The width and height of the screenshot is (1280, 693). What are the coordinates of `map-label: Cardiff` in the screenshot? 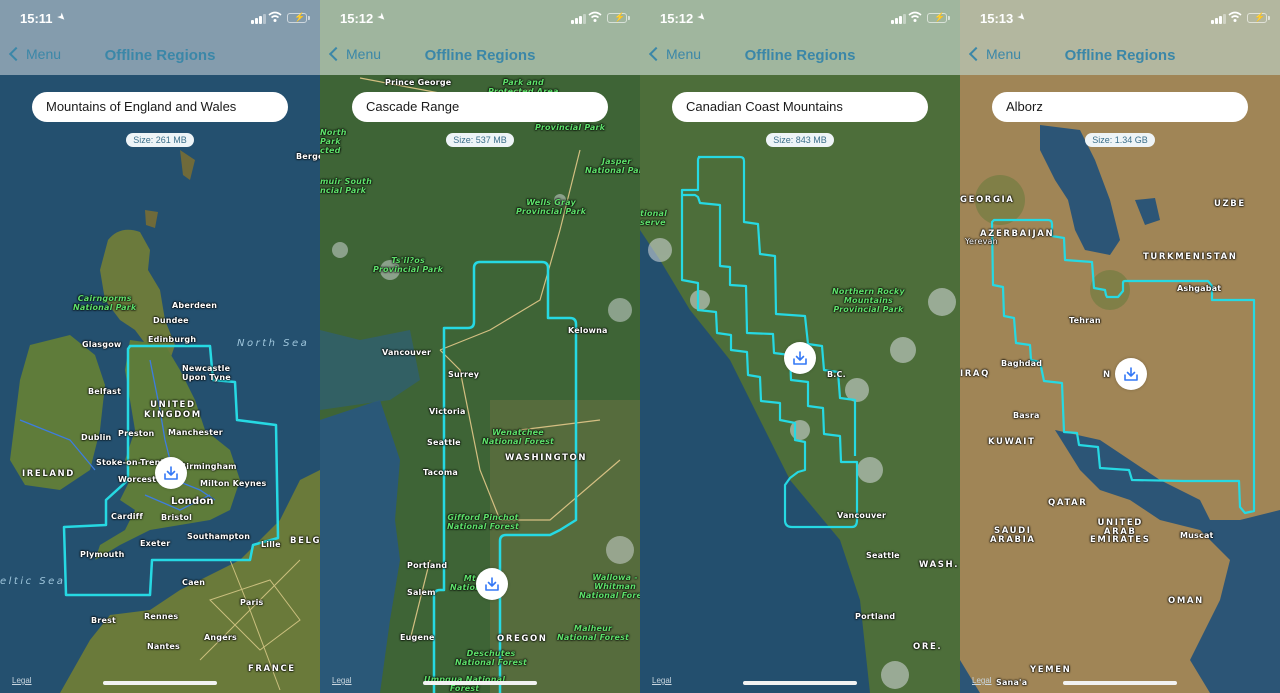 It's located at (127, 516).